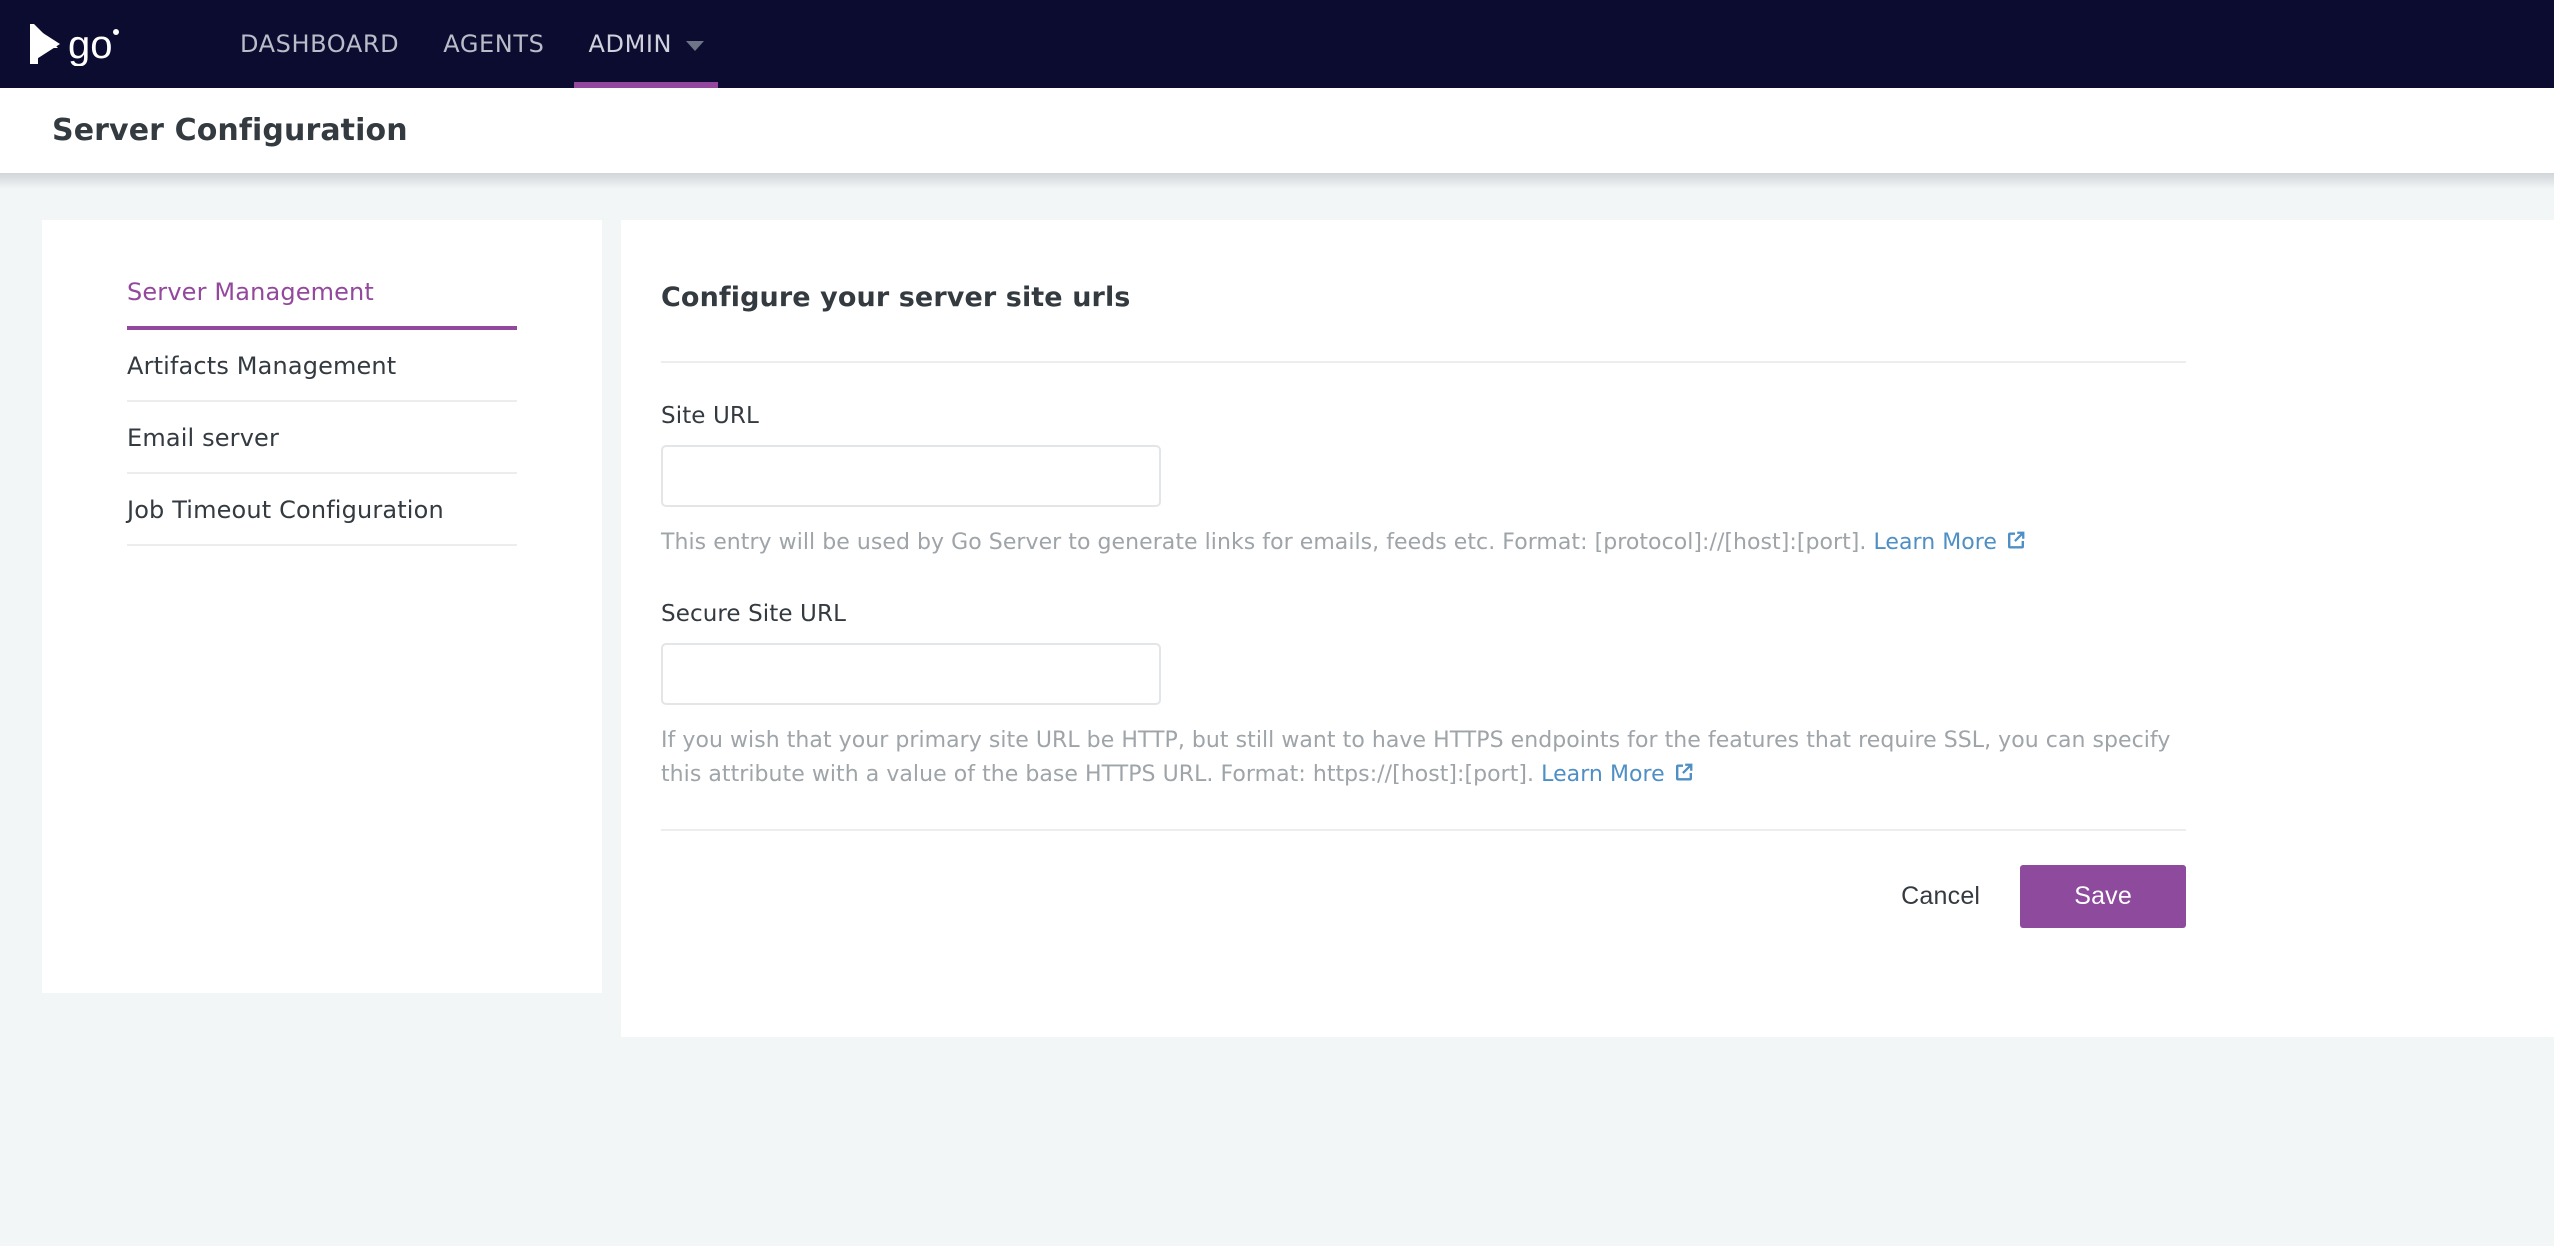 The image size is (2554, 1246). I want to click on cancel-button: Cancel, so click(1940, 896).